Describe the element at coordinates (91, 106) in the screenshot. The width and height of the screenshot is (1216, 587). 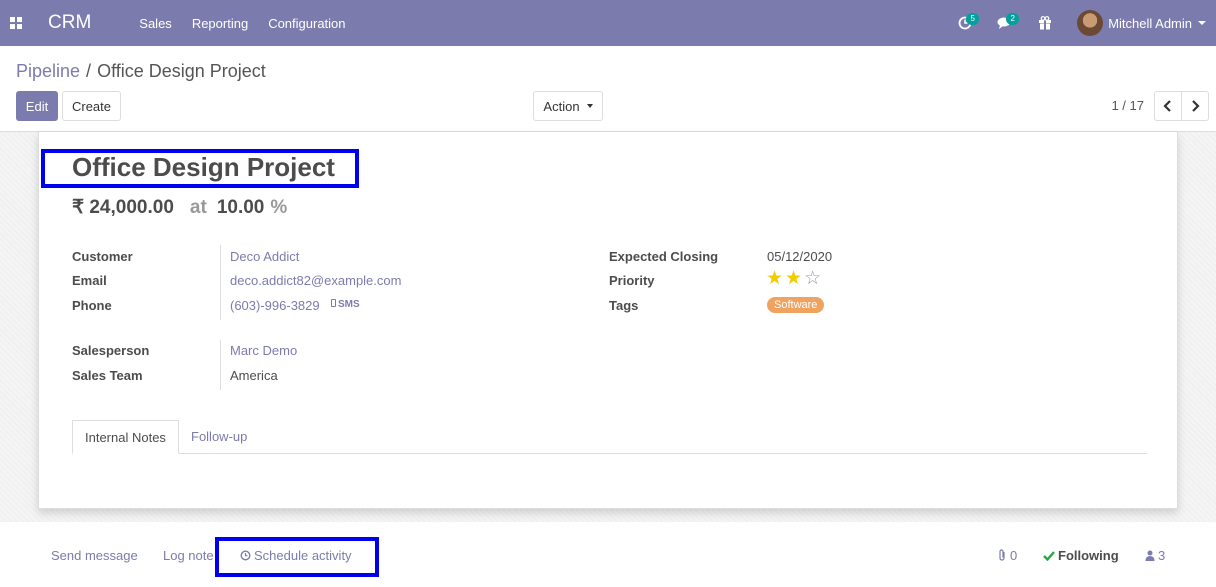
I see `create-button: Create` at that location.